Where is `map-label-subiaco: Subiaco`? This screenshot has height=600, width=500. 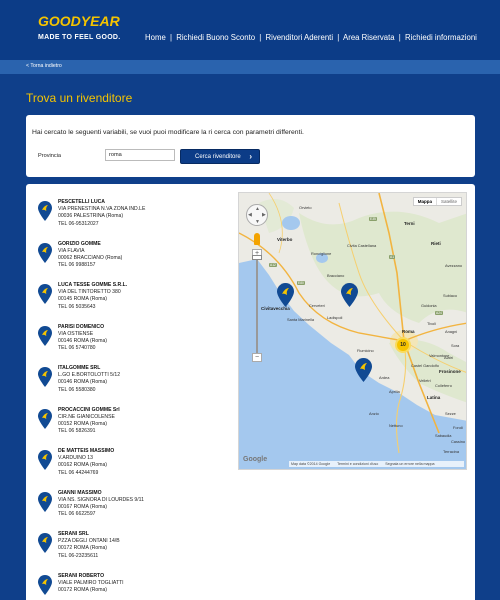 map-label-subiaco: Subiaco is located at coordinates (450, 295).